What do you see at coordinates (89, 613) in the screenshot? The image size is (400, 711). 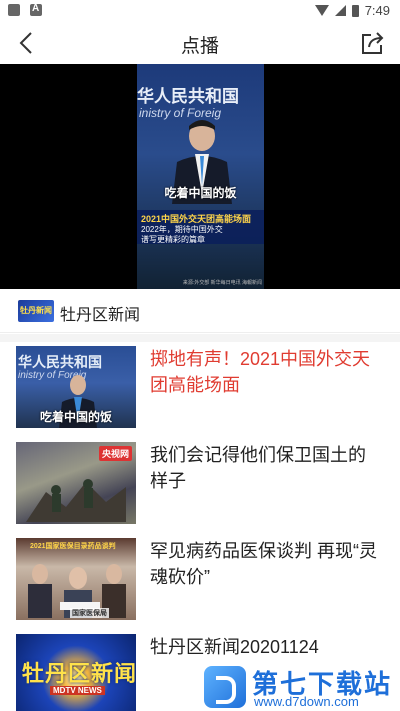 I see `thumb-caption: 国家医保局` at bounding box center [89, 613].